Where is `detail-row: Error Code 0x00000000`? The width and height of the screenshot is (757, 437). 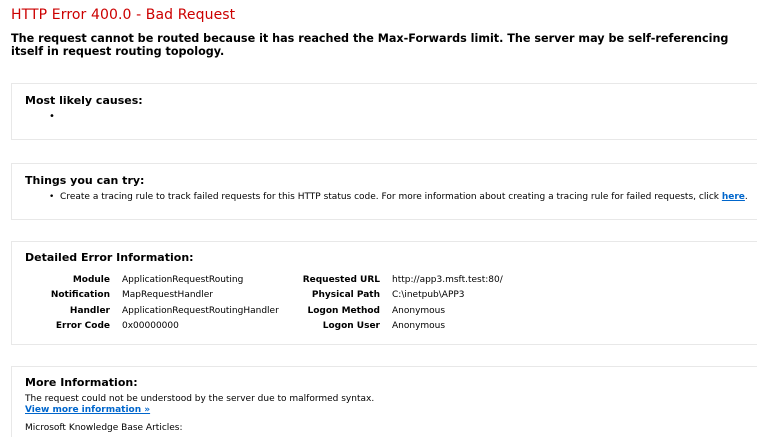
detail-row: Error Code 0x00000000 is located at coordinates (158, 327).